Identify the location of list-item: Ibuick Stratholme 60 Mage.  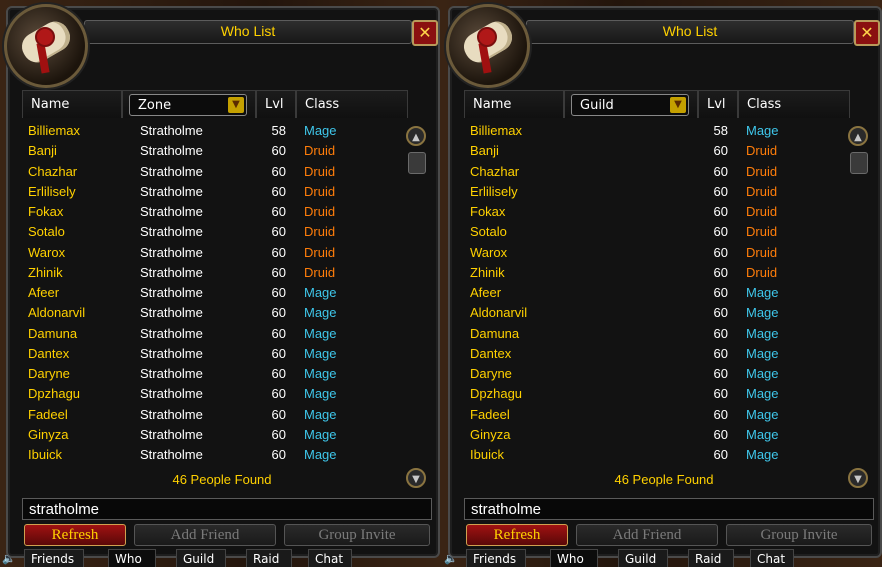
(212, 454).